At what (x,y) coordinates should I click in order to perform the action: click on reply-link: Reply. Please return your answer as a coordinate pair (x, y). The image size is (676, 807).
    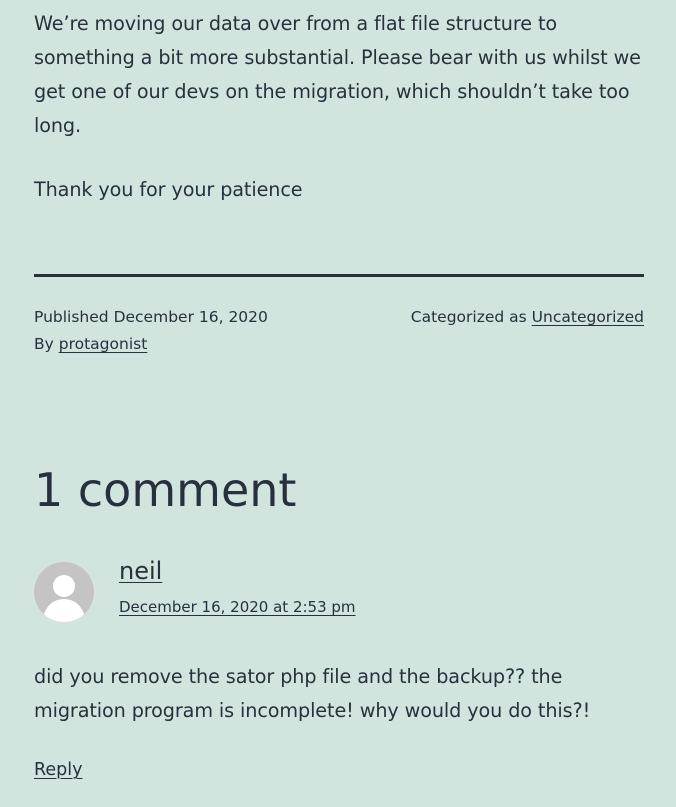
    Looking at the image, I should click on (58, 770).